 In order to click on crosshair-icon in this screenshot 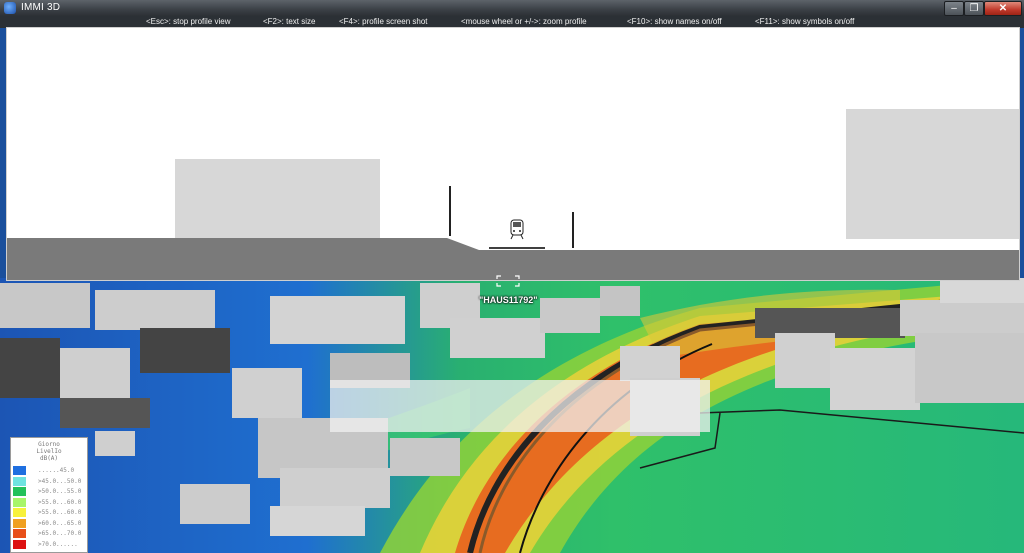, I will do `click(508, 281)`.